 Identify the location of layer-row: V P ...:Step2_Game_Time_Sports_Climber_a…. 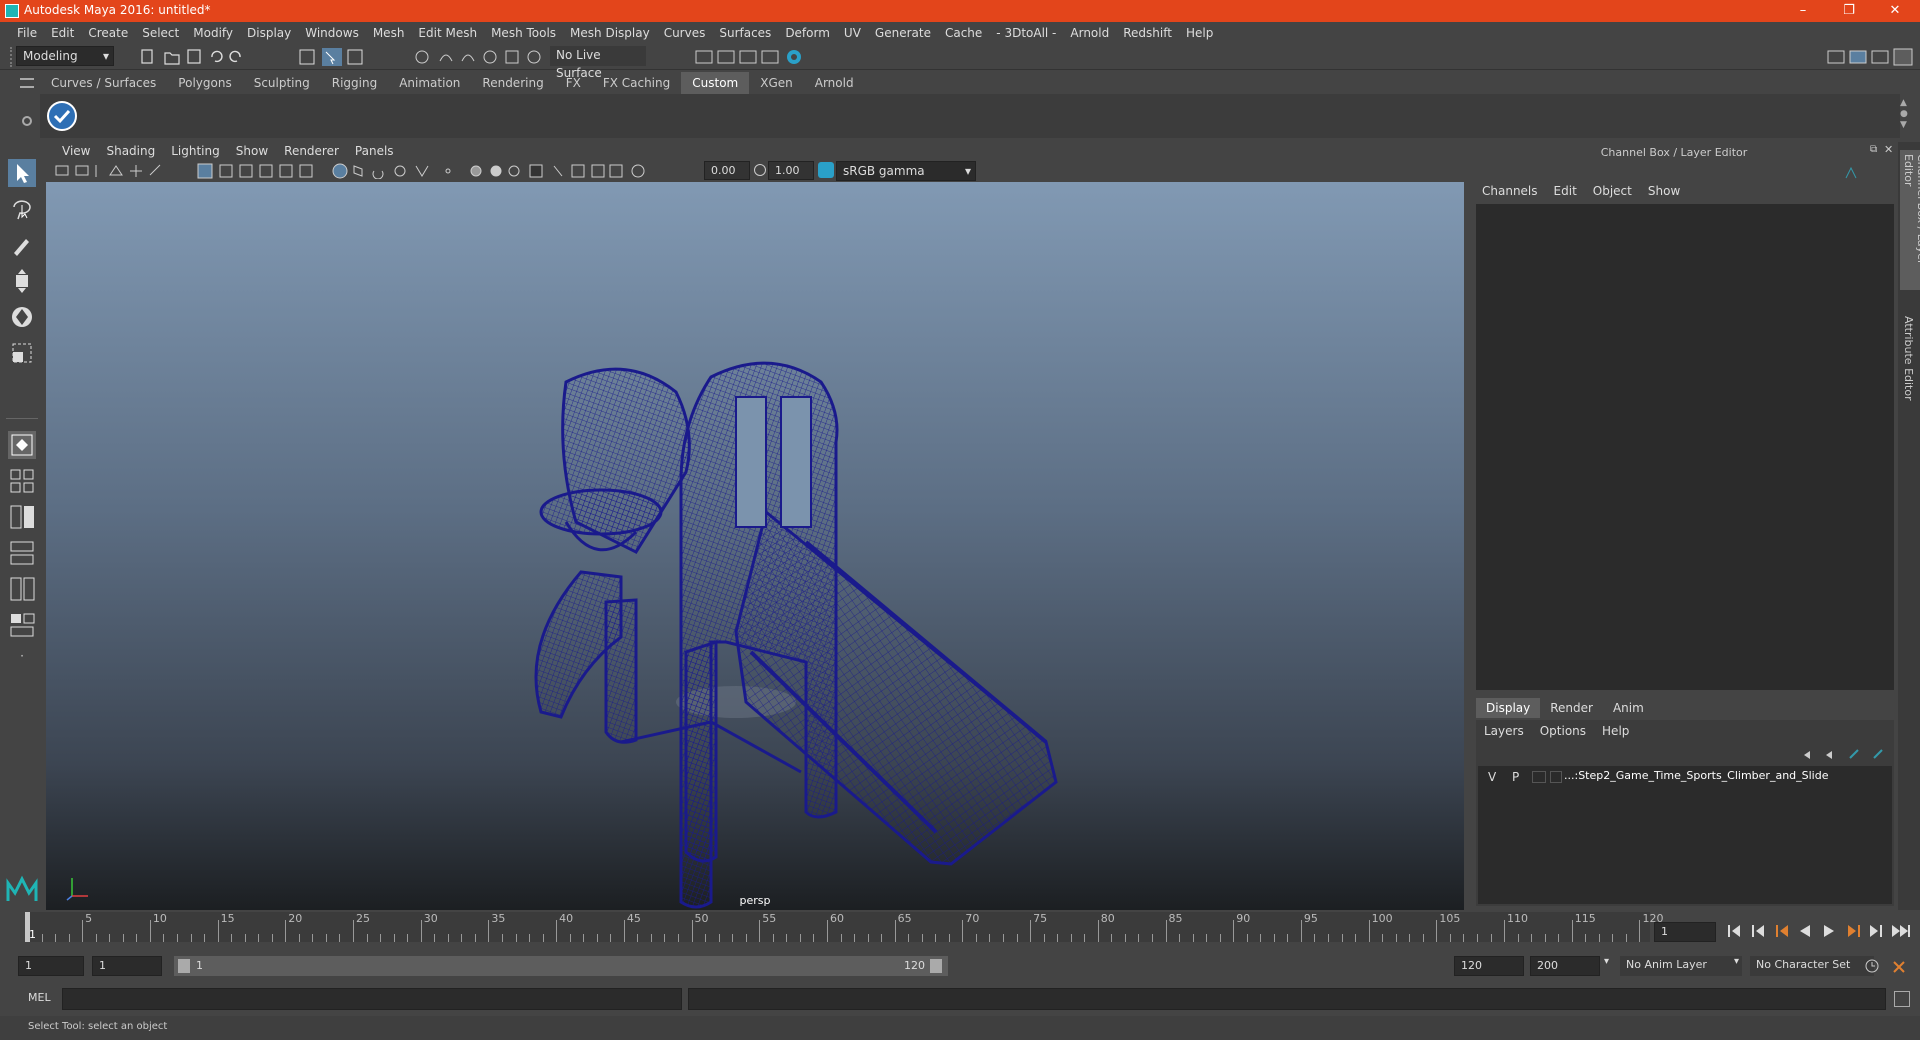
(1685, 777).